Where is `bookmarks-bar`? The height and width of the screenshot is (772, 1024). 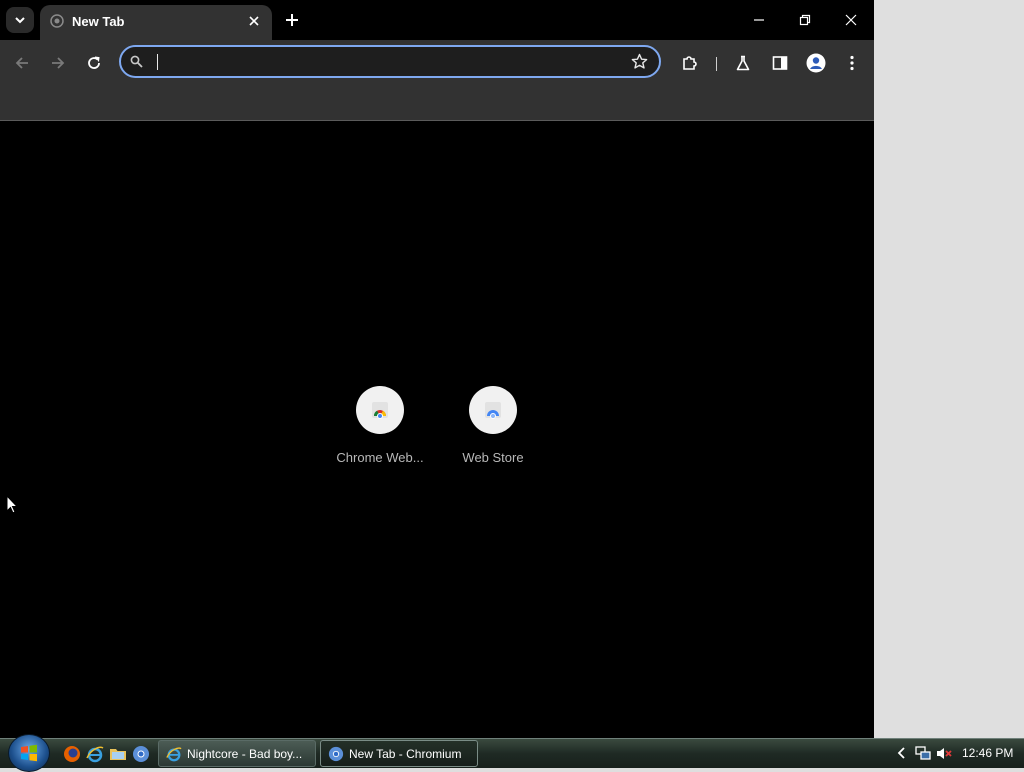 bookmarks-bar is located at coordinates (437, 103).